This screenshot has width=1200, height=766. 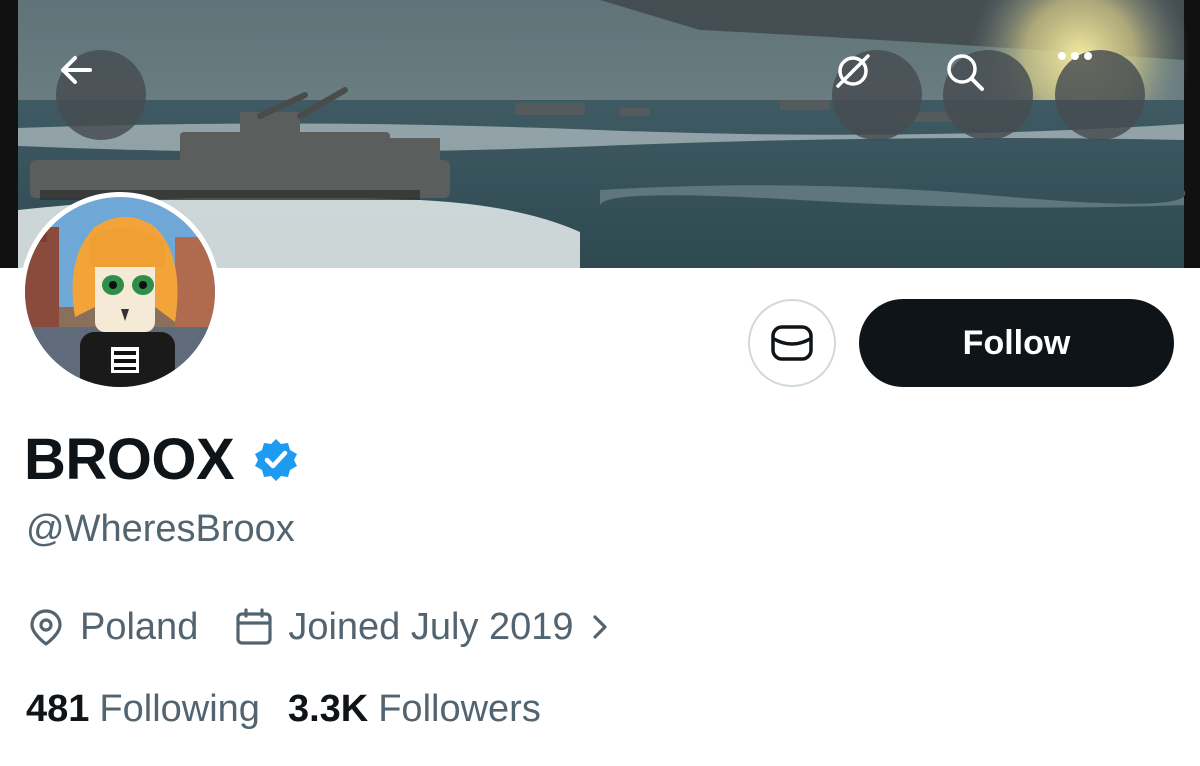 I want to click on following-label: Following, so click(x=179, y=708).